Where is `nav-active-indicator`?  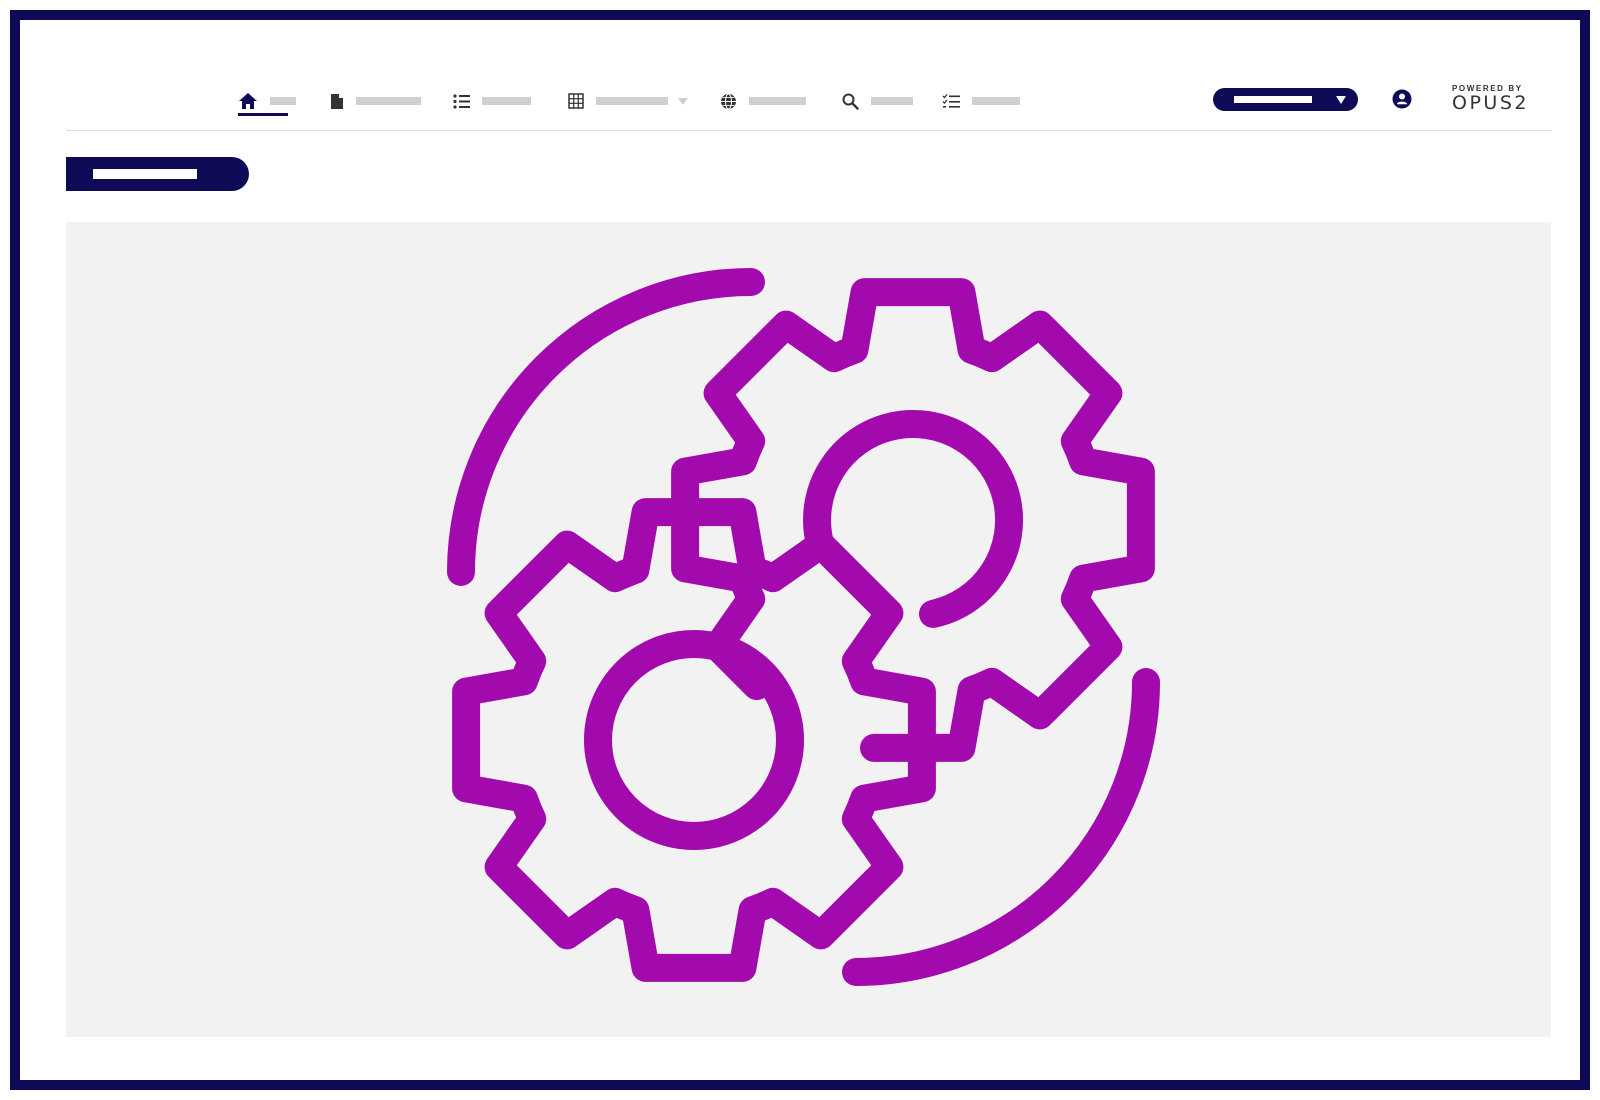 nav-active-indicator is located at coordinates (263, 114).